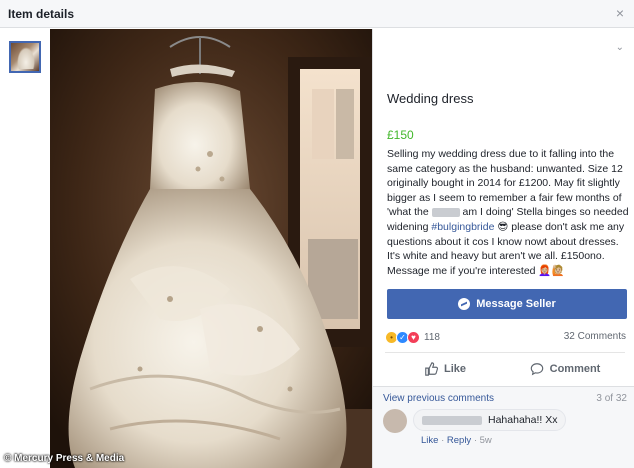  I want to click on reaction-count: 118, so click(432, 337).